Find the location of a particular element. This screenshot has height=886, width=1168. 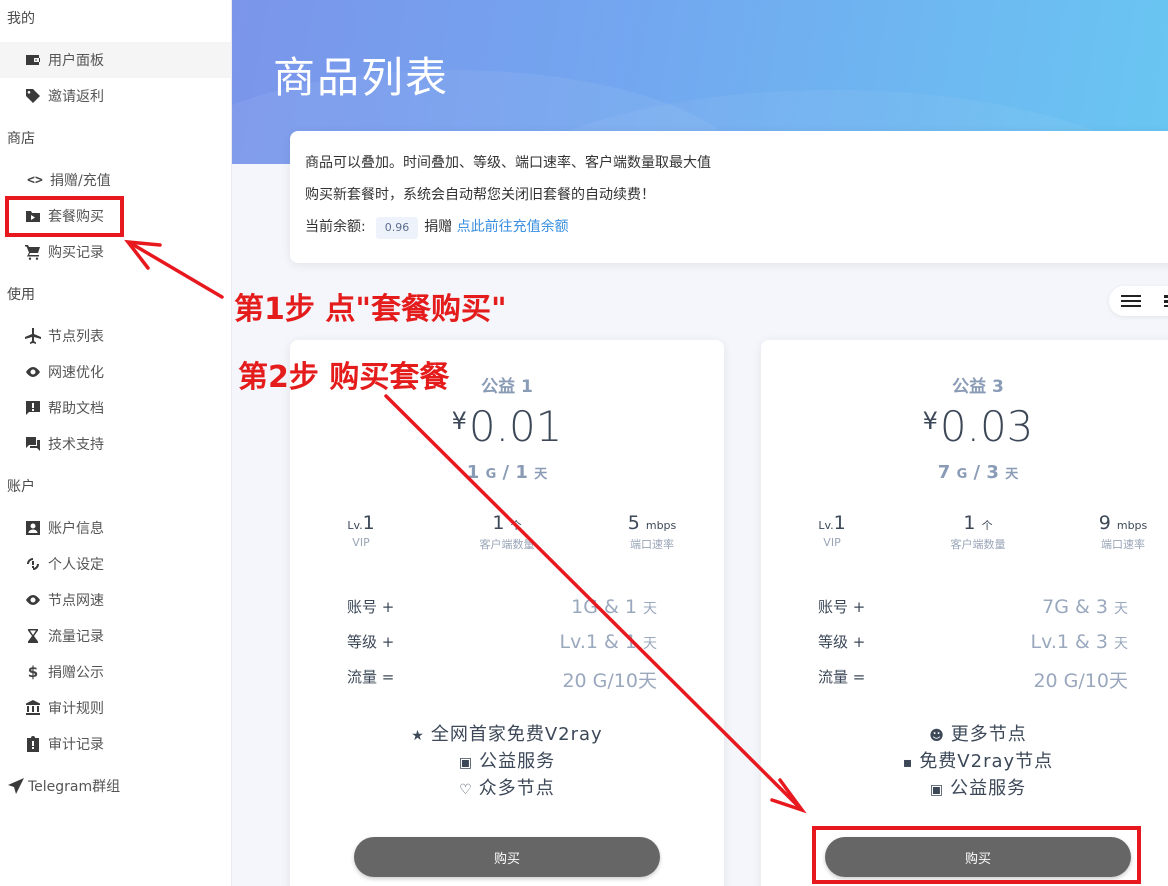

section-shop: 商店 is located at coordinates (21, 139).